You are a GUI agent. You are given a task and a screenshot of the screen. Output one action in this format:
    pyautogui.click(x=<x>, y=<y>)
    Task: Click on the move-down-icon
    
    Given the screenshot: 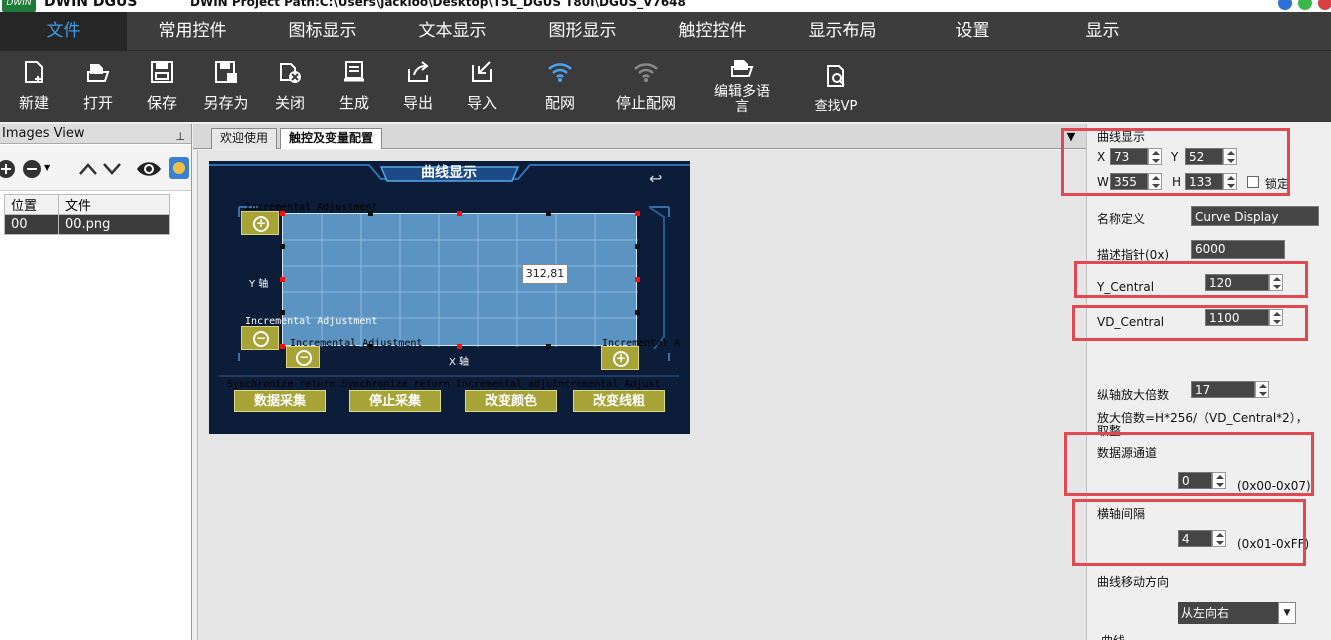 What is the action you would take?
    pyautogui.click(x=112, y=169)
    